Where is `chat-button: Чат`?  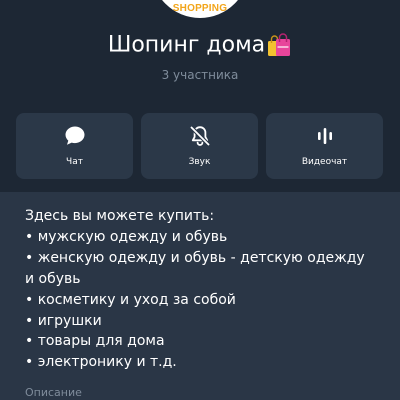 chat-button: Чат is located at coordinates (74, 146).